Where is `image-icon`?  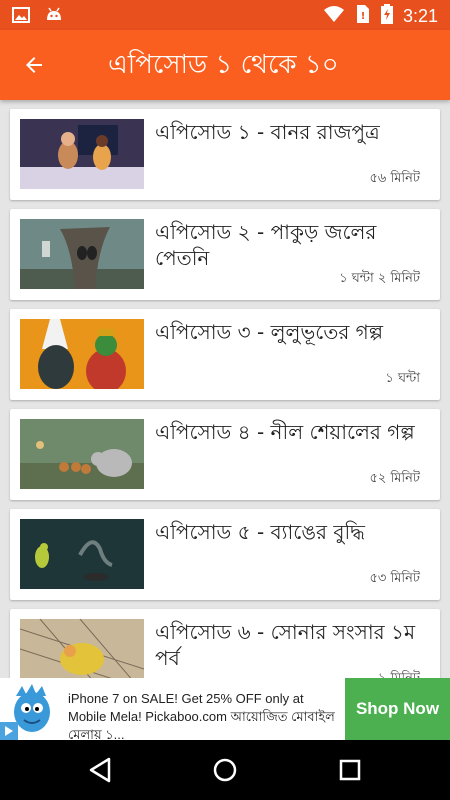 image-icon is located at coordinates (21, 17).